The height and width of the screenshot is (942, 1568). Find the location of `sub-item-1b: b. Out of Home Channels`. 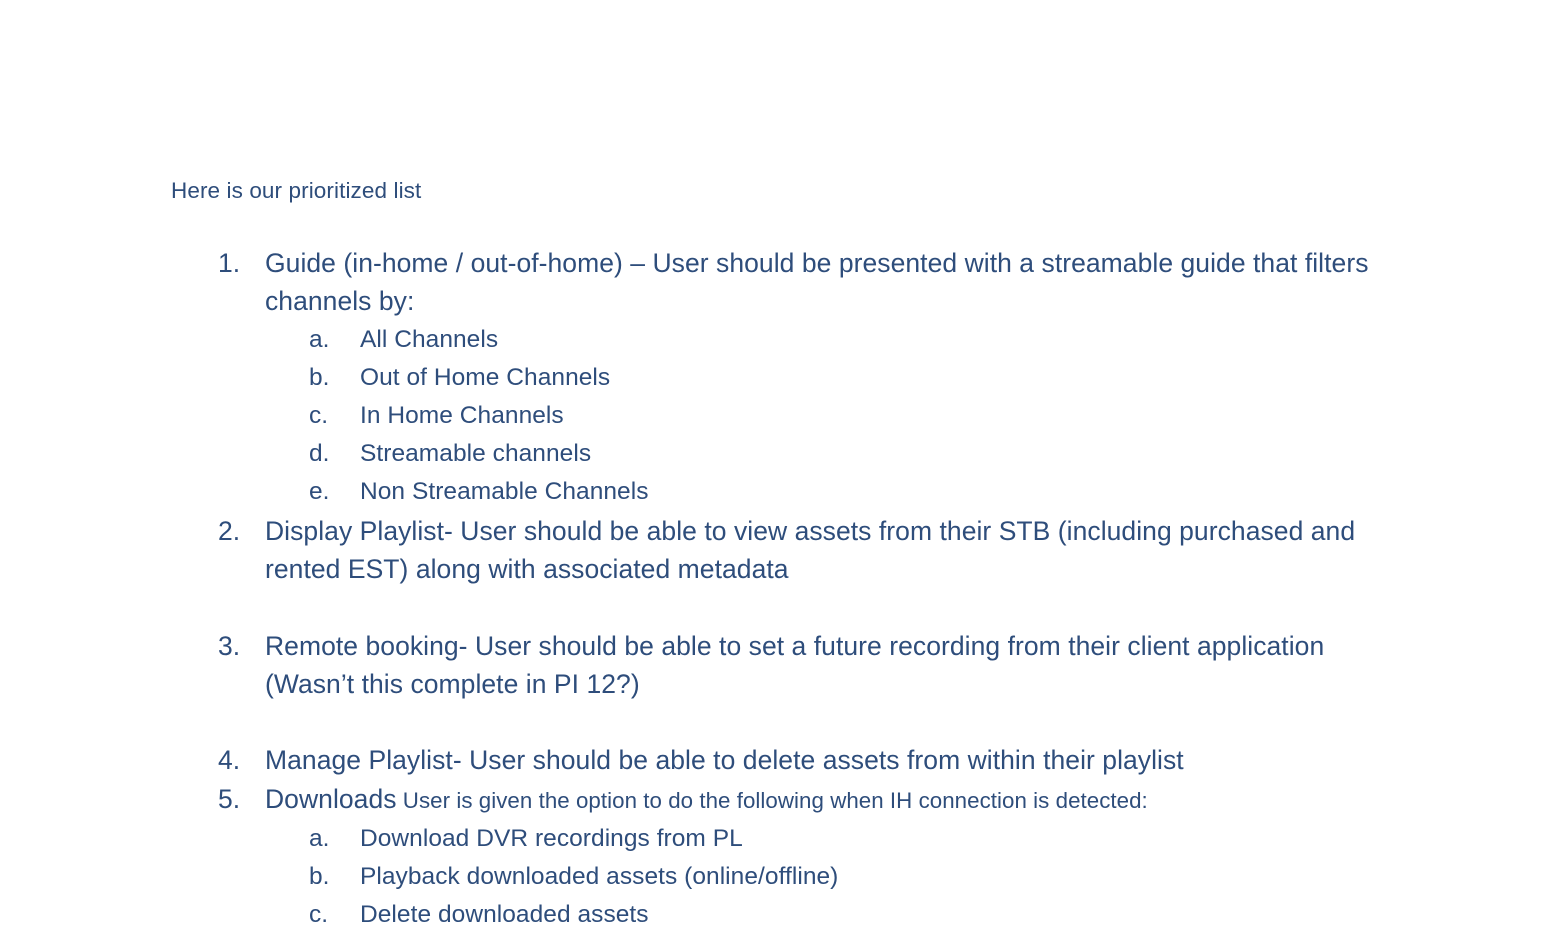

sub-item-1b: b. Out of Home Channels is located at coordinates (784, 378).